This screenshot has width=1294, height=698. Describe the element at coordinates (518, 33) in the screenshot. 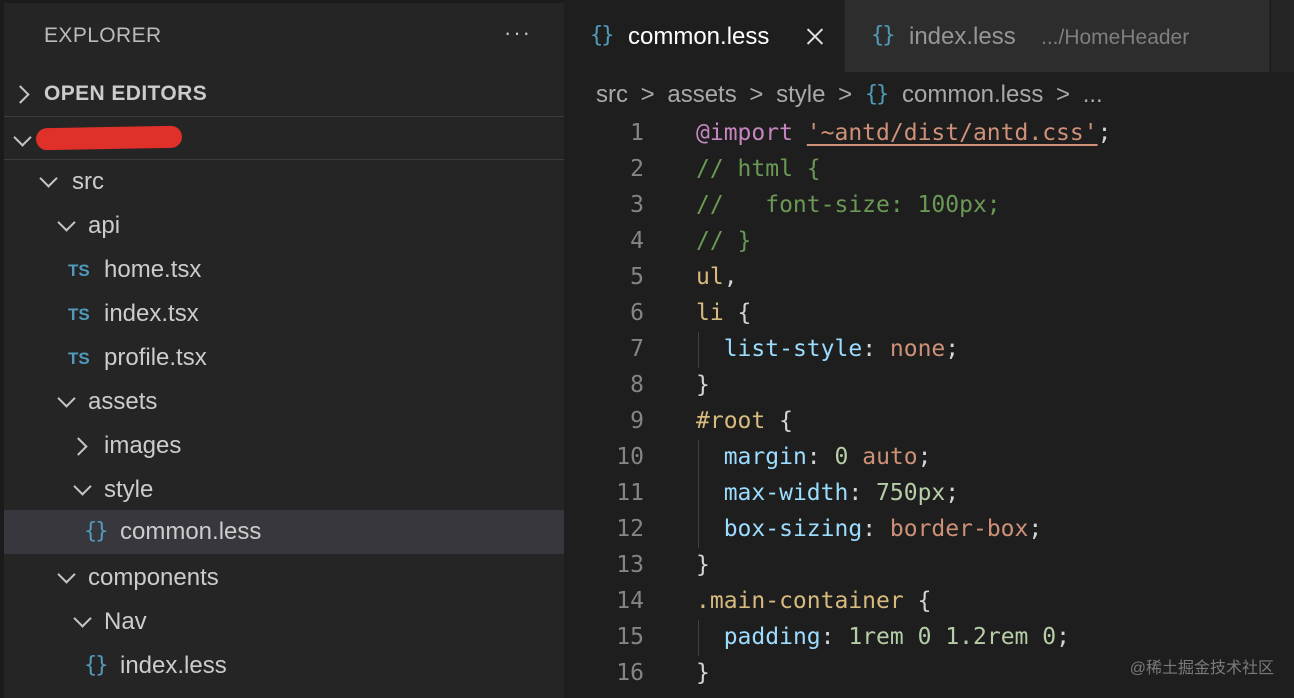

I see `more-actions-icon: ···` at that location.